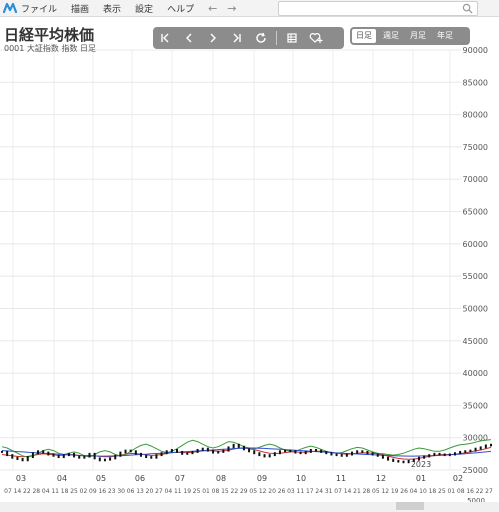 This screenshot has width=499, height=512. What do you see at coordinates (489, 491) in the screenshot?
I see `day-label: 27` at bounding box center [489, 491].